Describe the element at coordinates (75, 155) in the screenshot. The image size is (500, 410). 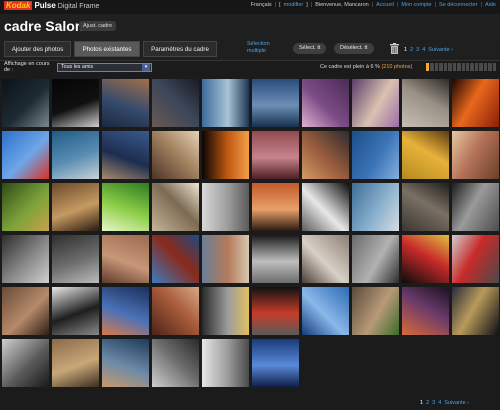
I see `photo-thumbnail-sea-bench` at that location.